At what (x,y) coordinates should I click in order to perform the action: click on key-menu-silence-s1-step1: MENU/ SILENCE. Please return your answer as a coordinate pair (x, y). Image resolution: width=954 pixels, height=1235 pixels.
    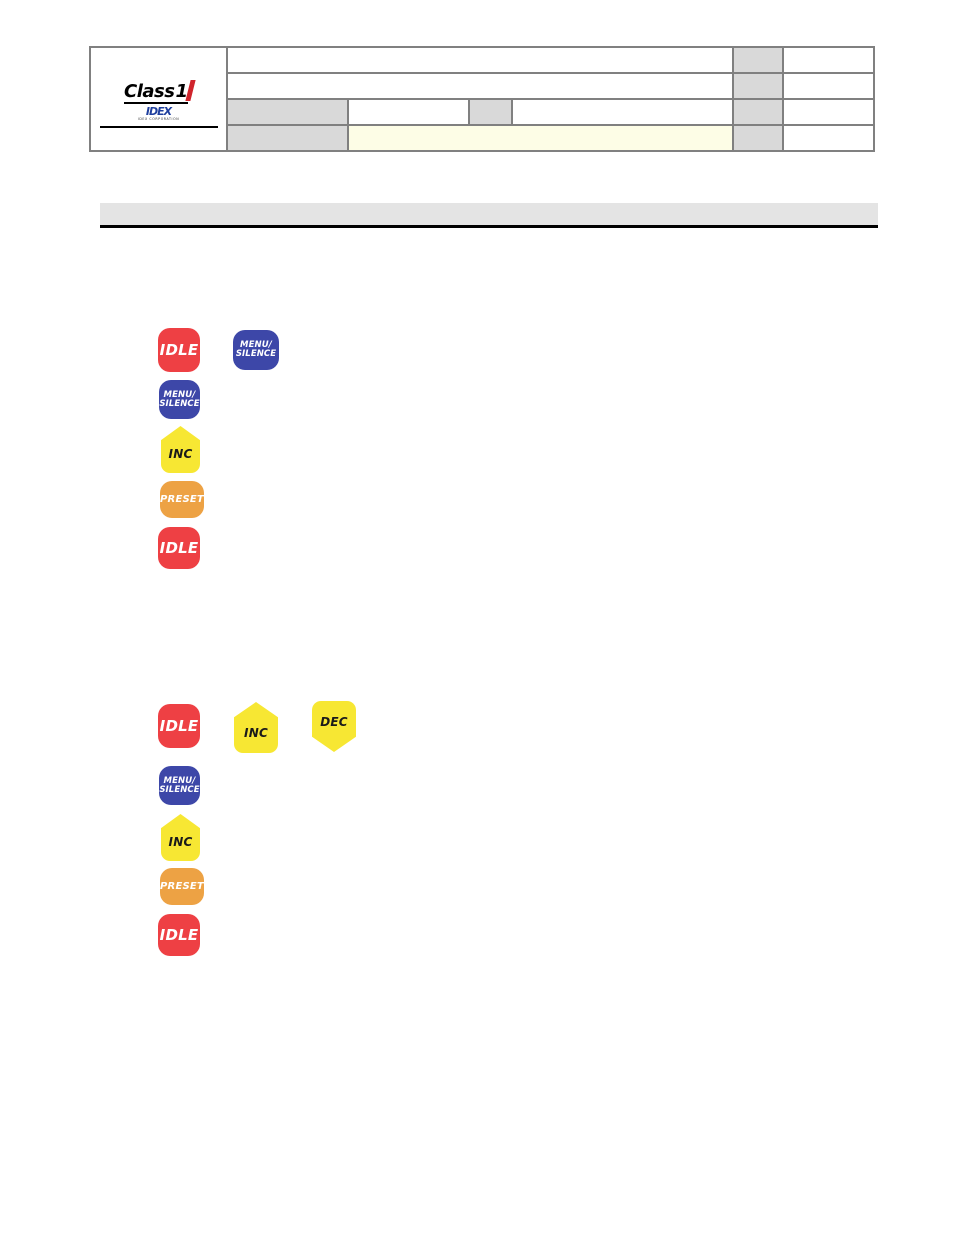
    Looking at the image, I should click on (256, 350).